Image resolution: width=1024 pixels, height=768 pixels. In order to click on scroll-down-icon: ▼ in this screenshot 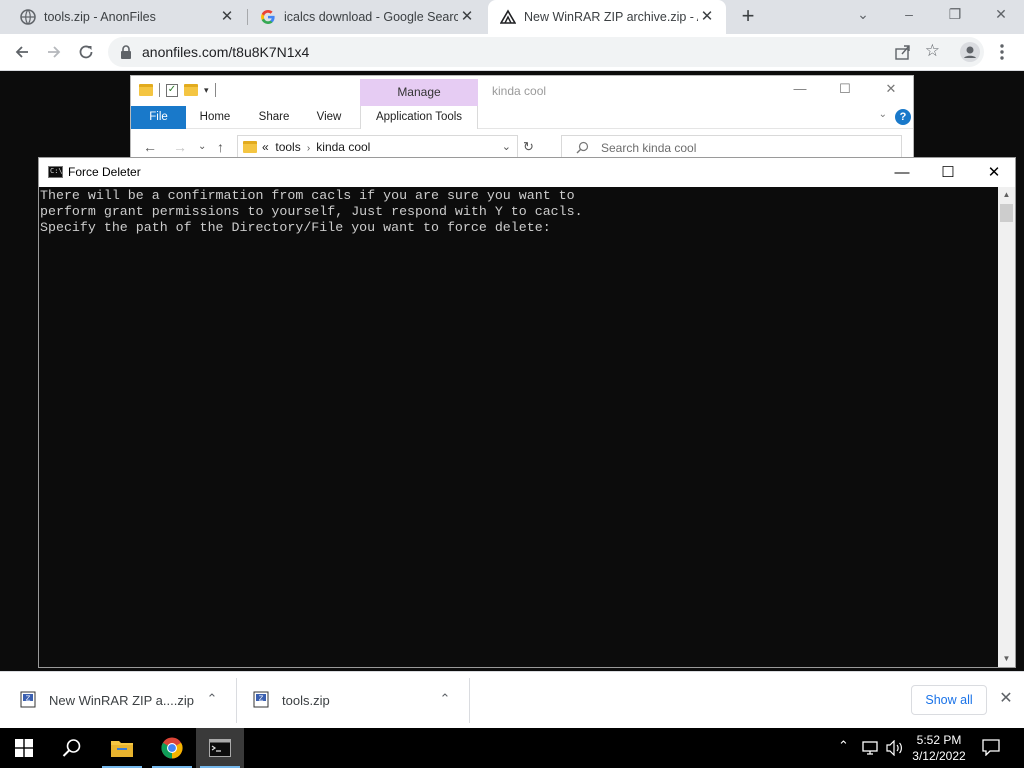, I will do `click(1006, 659)`.